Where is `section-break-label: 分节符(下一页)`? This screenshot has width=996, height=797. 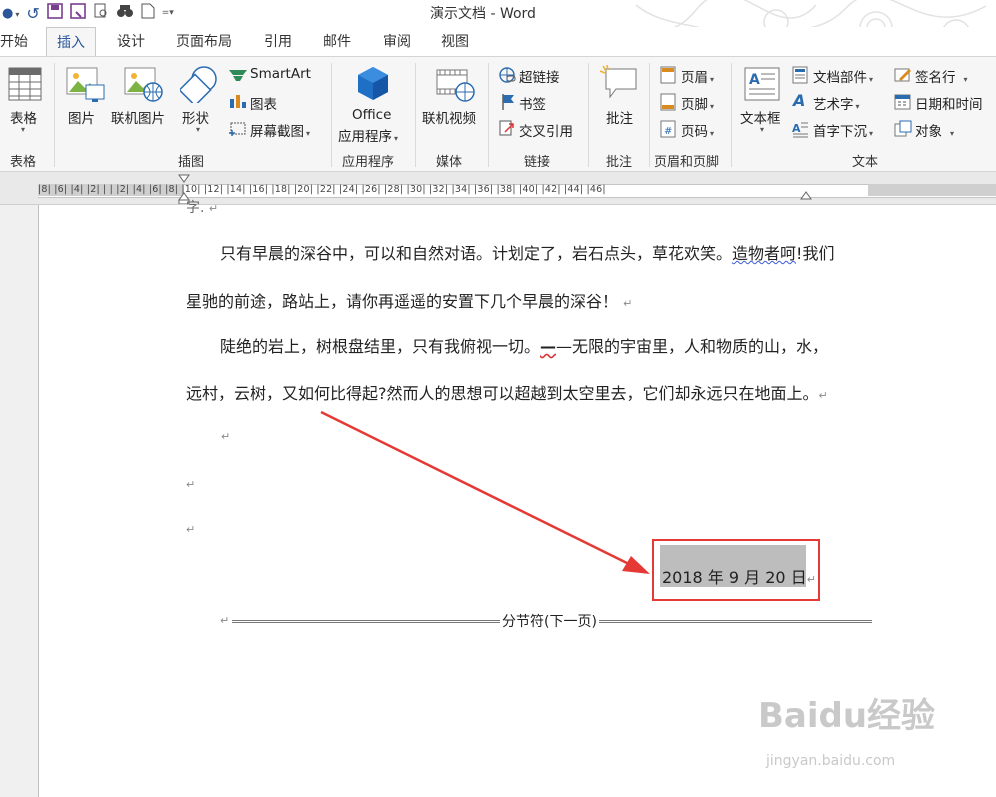 section-break-label: 分节符(下一页) is located at coordinates (549, 621).